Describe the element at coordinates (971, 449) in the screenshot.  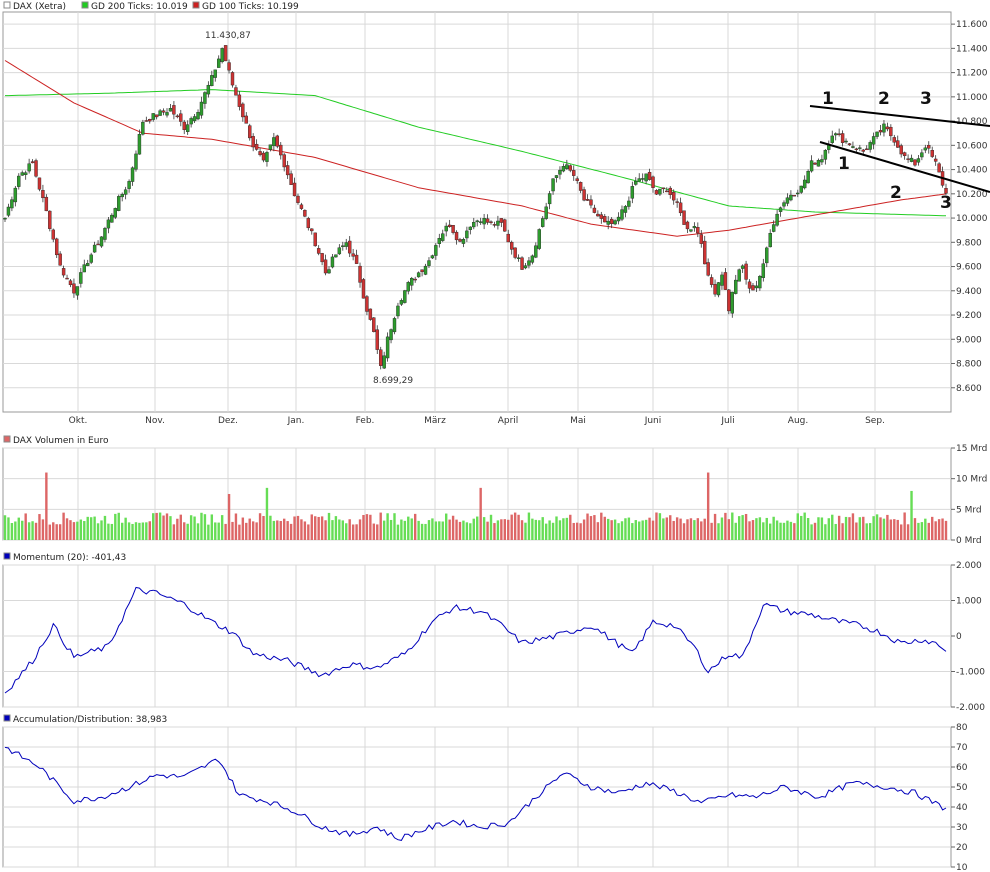
I see `y-tick-label: 15 Mrd` at that location.